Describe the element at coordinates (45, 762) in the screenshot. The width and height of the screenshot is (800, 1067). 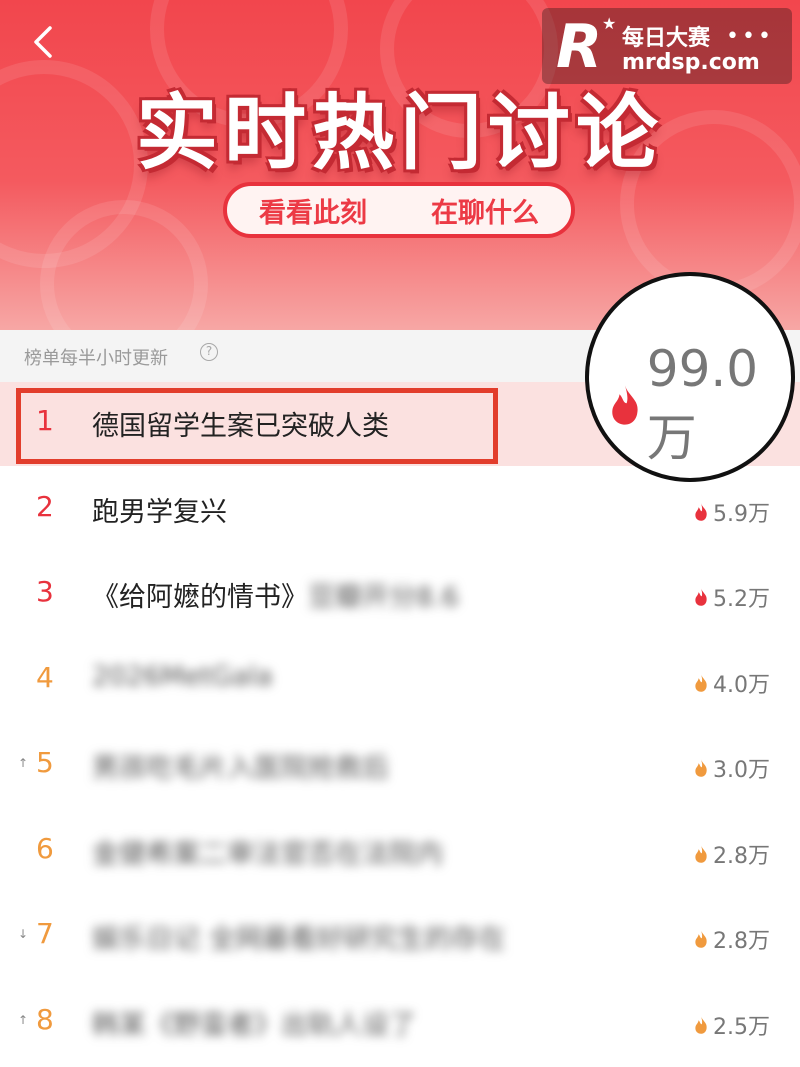
I see `rank-number: 5` at that location.